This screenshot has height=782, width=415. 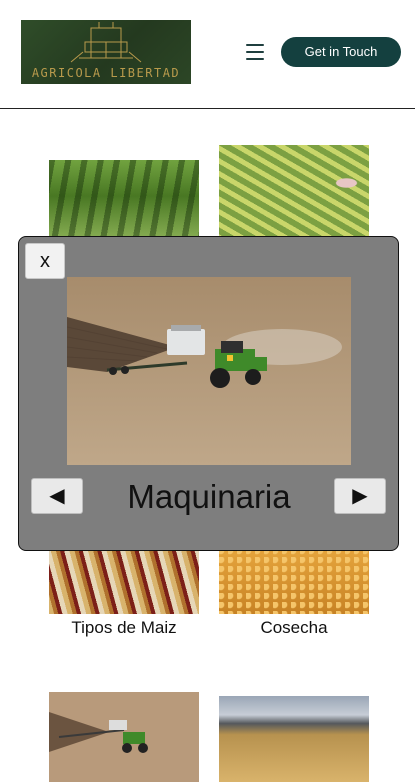 What do you see at coordinates (341, 52) in the screenshot?
I see `get-in-touch-button: Get in Touch` at bounding box center [341, 52].